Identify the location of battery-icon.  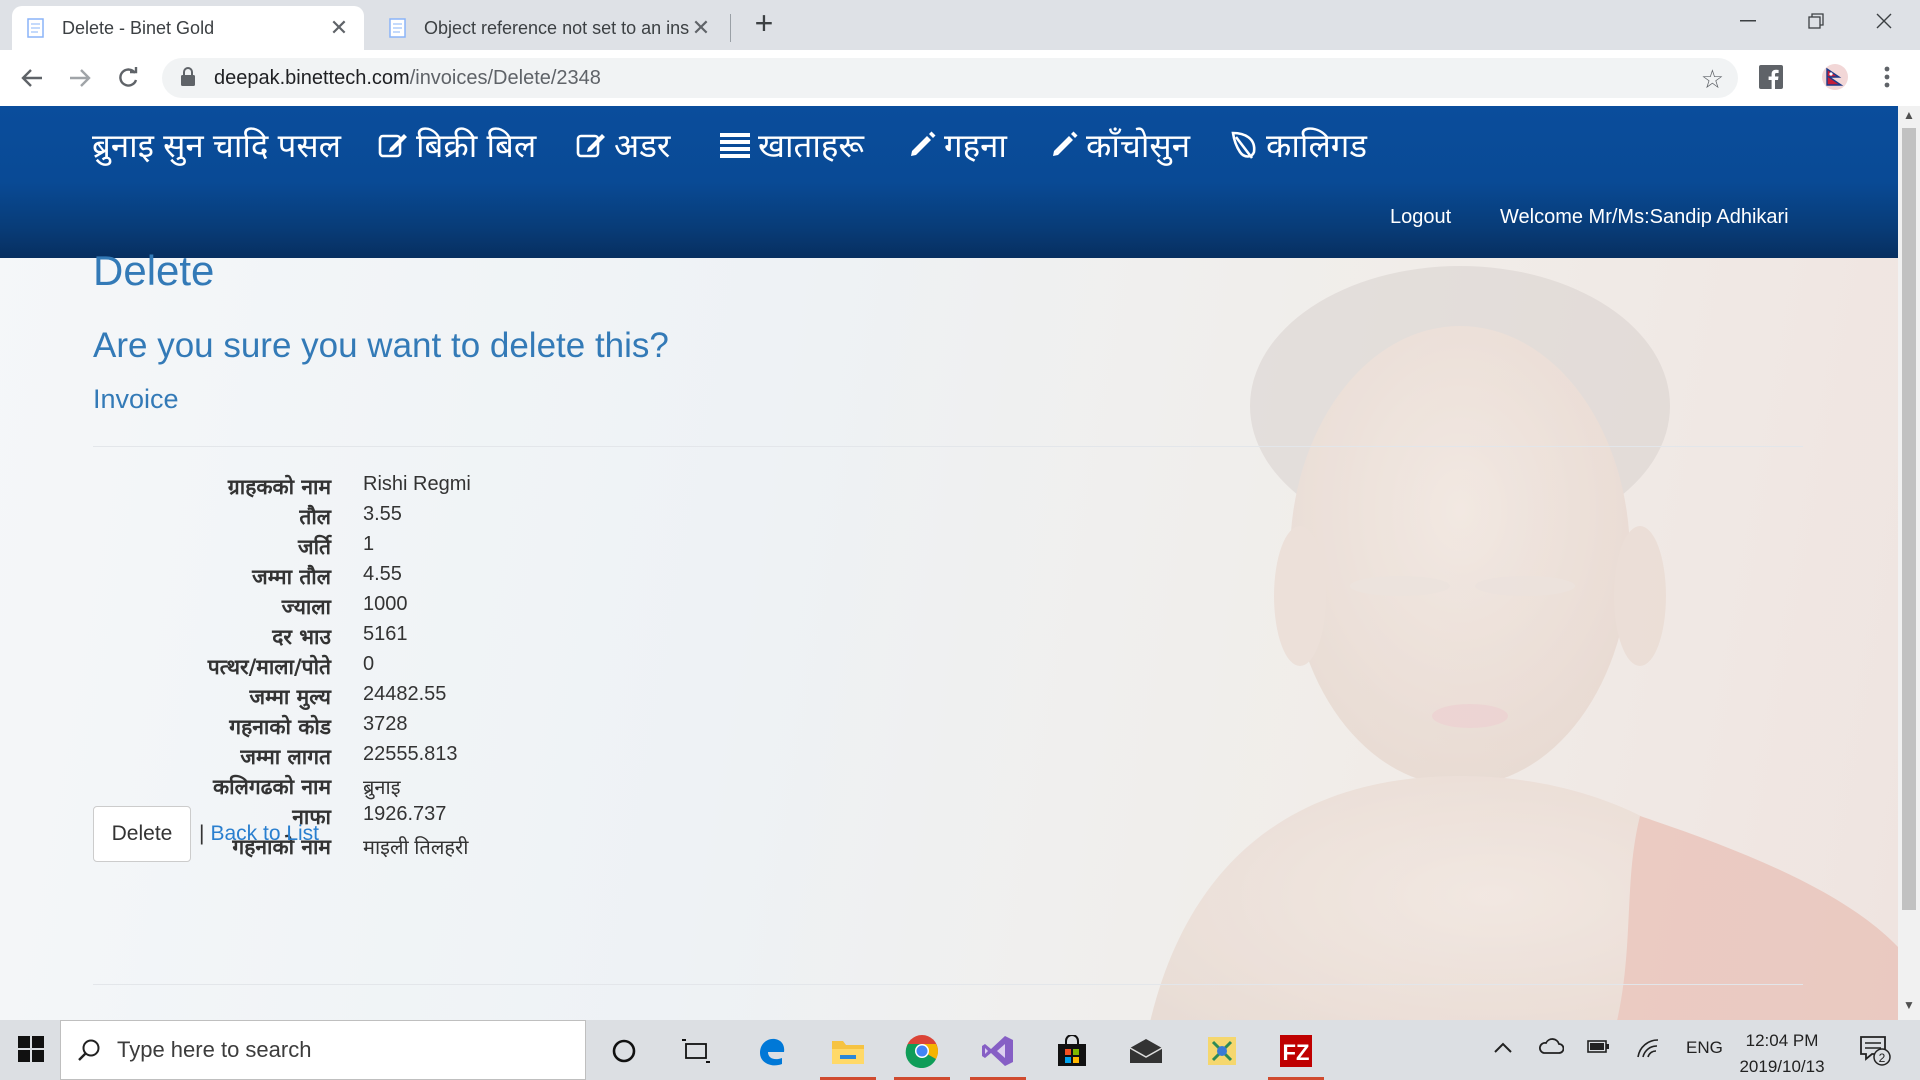
(1598, 1048).